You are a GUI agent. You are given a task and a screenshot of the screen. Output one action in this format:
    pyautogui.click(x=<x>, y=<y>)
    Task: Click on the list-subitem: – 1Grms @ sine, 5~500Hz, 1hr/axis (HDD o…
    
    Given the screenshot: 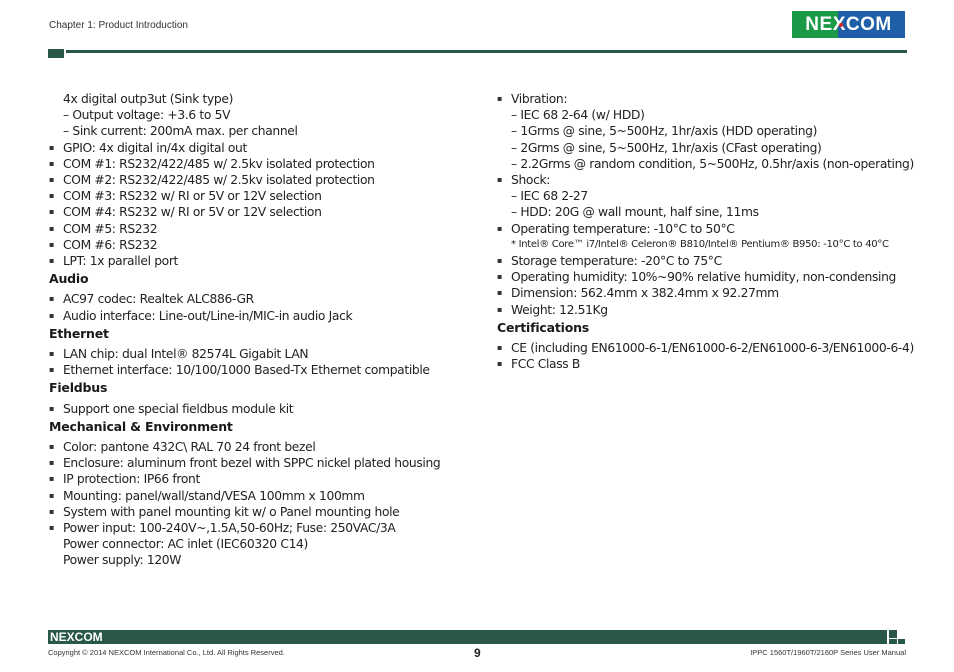 What is the action you would take?
    pyautogui.click(x=664, y=131)
    